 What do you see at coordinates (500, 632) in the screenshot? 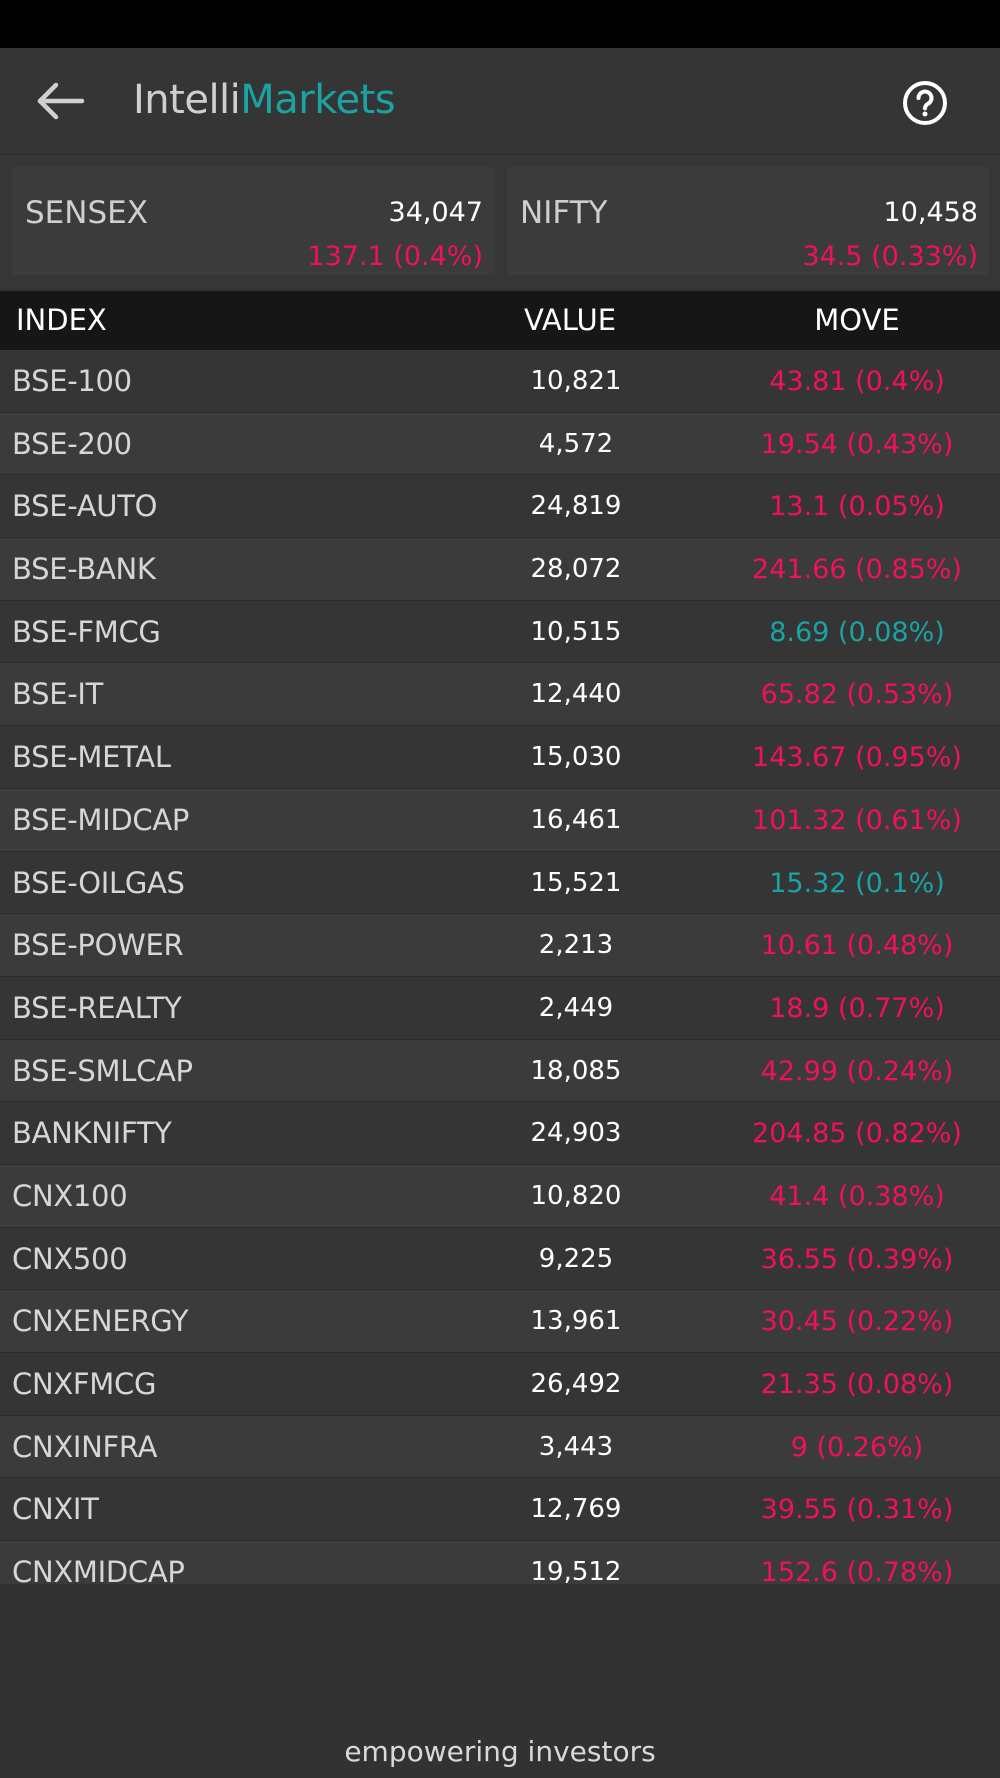
I see `table-row: BSE-FMCG 10,515 8.69 (0.08%)` at bounding box center [500, 632].